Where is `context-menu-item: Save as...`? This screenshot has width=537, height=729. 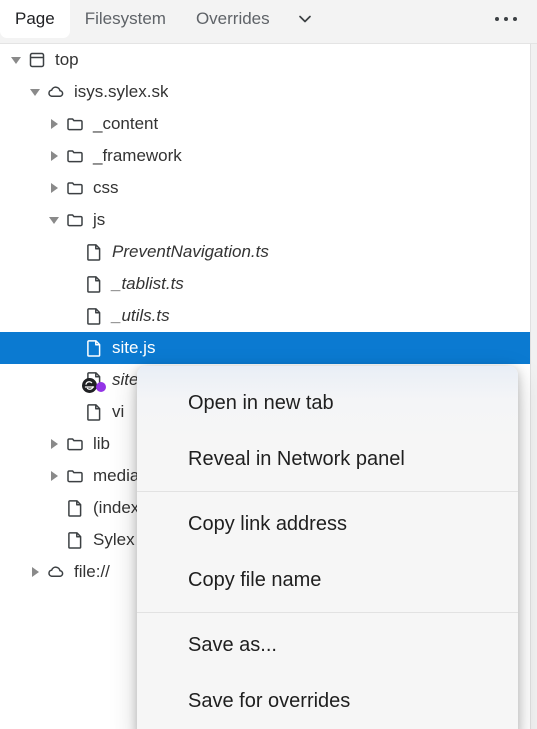 context-menu-item: Save as... is located at coordinates (327, 645).